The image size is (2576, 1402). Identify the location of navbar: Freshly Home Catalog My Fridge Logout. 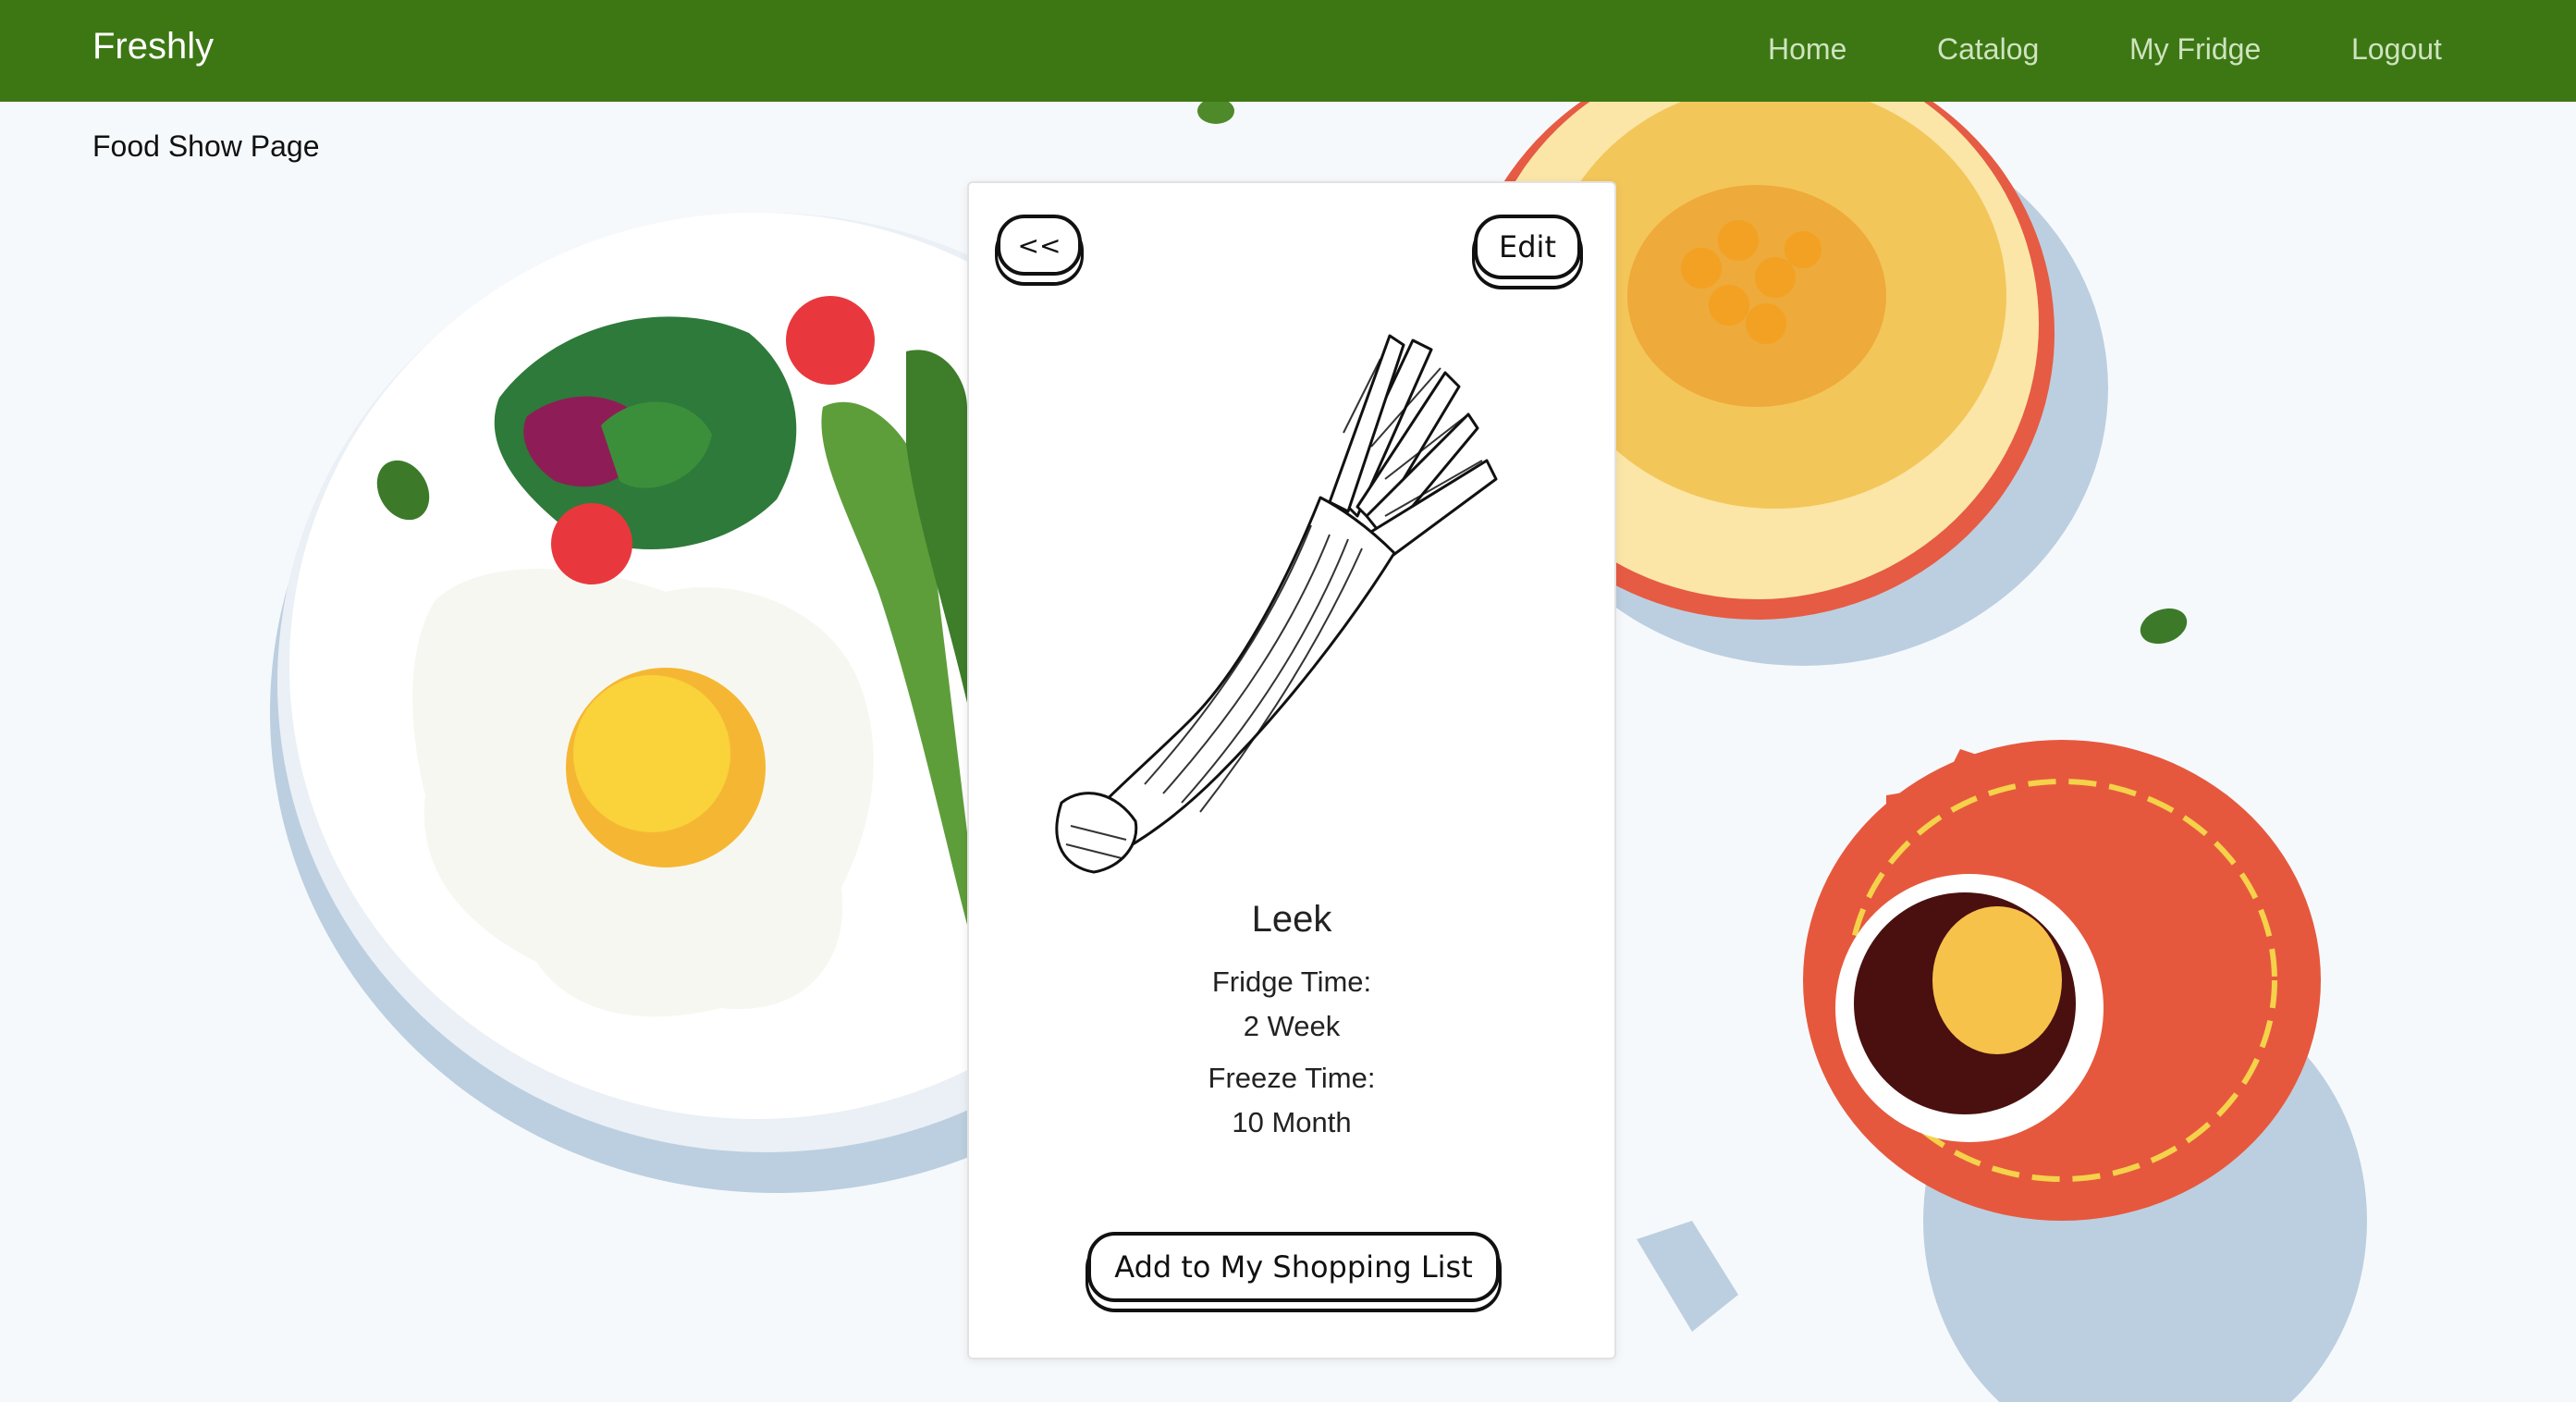
(1288, 51).